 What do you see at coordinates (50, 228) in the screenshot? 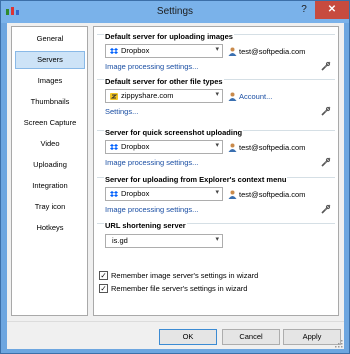
I see `nav-item-hotkeys: Hotkeys` at bounding box center [50, 228].